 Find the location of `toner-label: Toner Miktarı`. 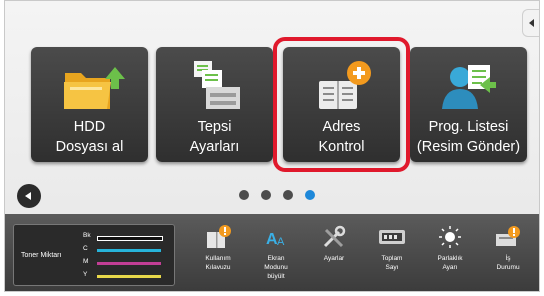

toner-label: Toner Miktarı is located at coordinates (41, 255).